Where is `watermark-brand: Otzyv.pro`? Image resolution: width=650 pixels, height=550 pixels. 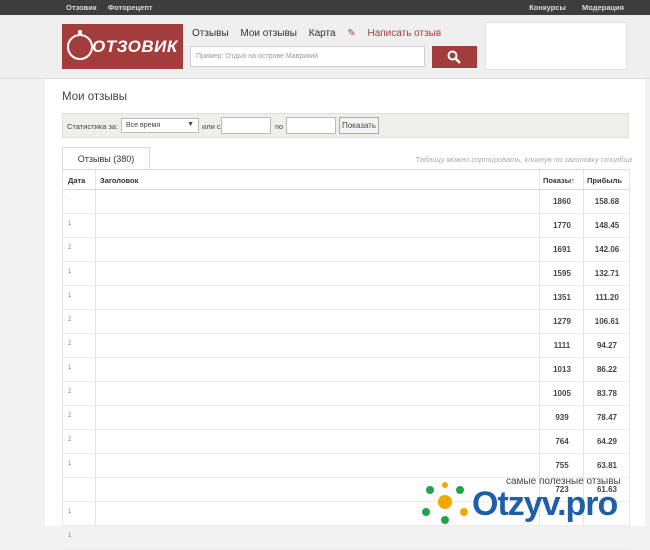 watermark-brand: Otzyv.pro is located at coordinates (545, 504).